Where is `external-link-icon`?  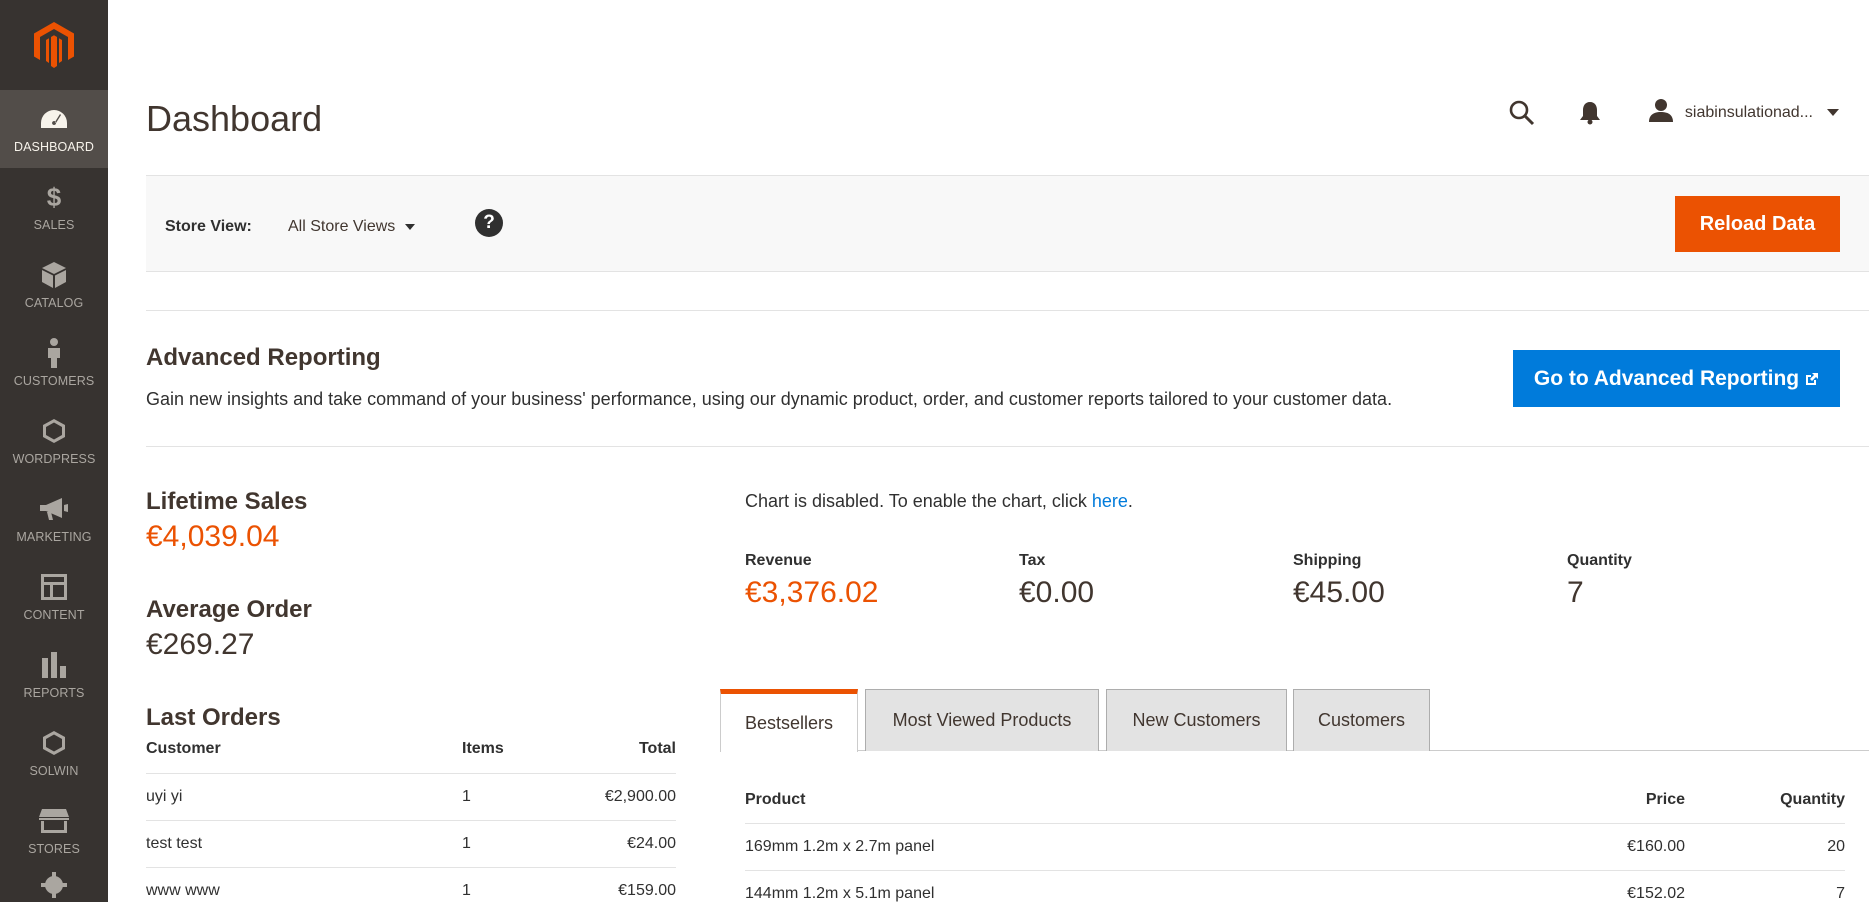 external-link-icon is located at coordinates (1812, 379).